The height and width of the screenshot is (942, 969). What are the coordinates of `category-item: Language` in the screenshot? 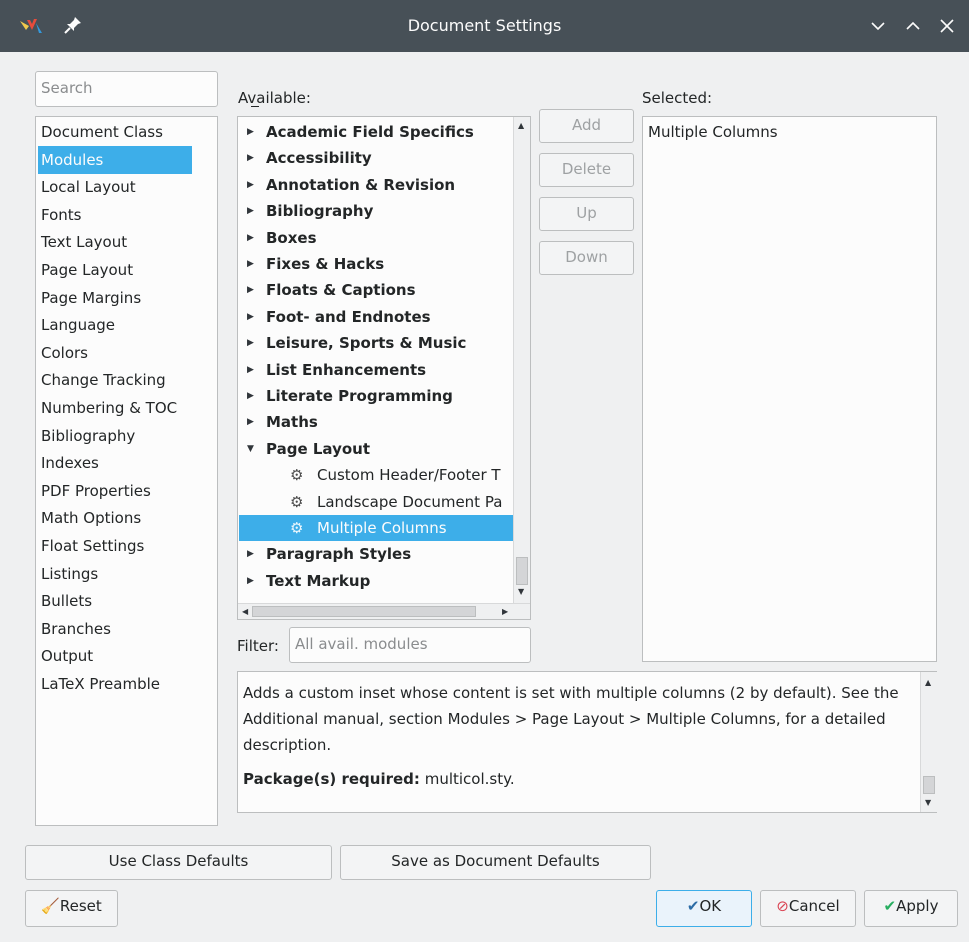 It's located at (115, 325).